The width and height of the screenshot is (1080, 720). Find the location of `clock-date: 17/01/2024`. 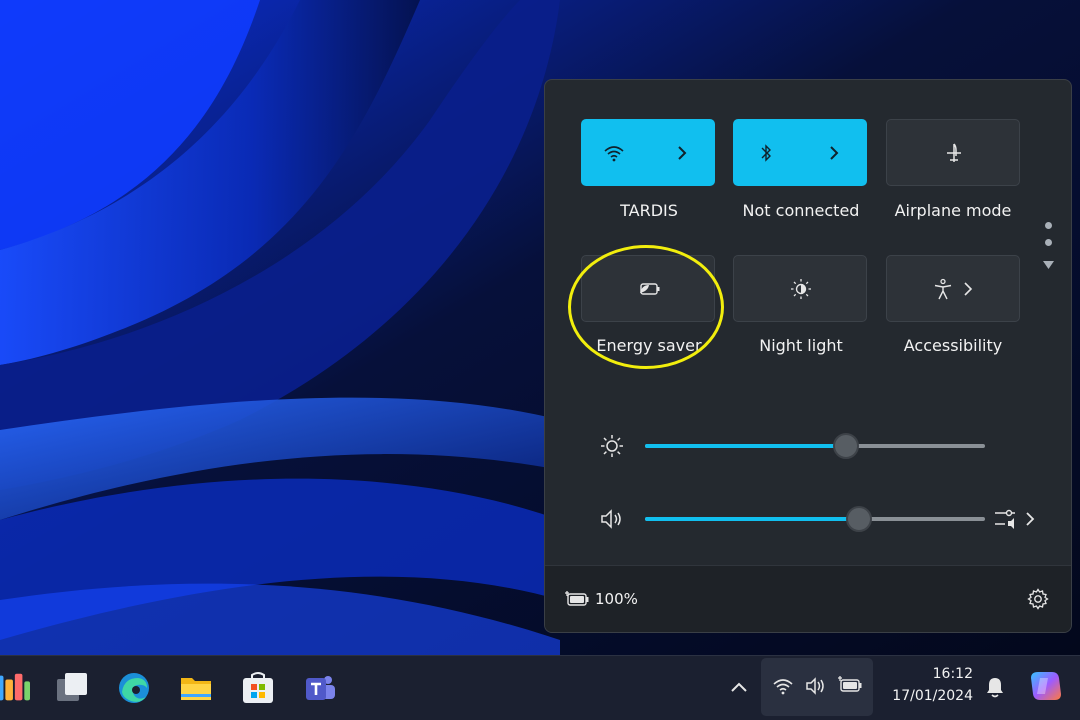

clock-date: 17/01/2024 is located at coordinates (932, 696).